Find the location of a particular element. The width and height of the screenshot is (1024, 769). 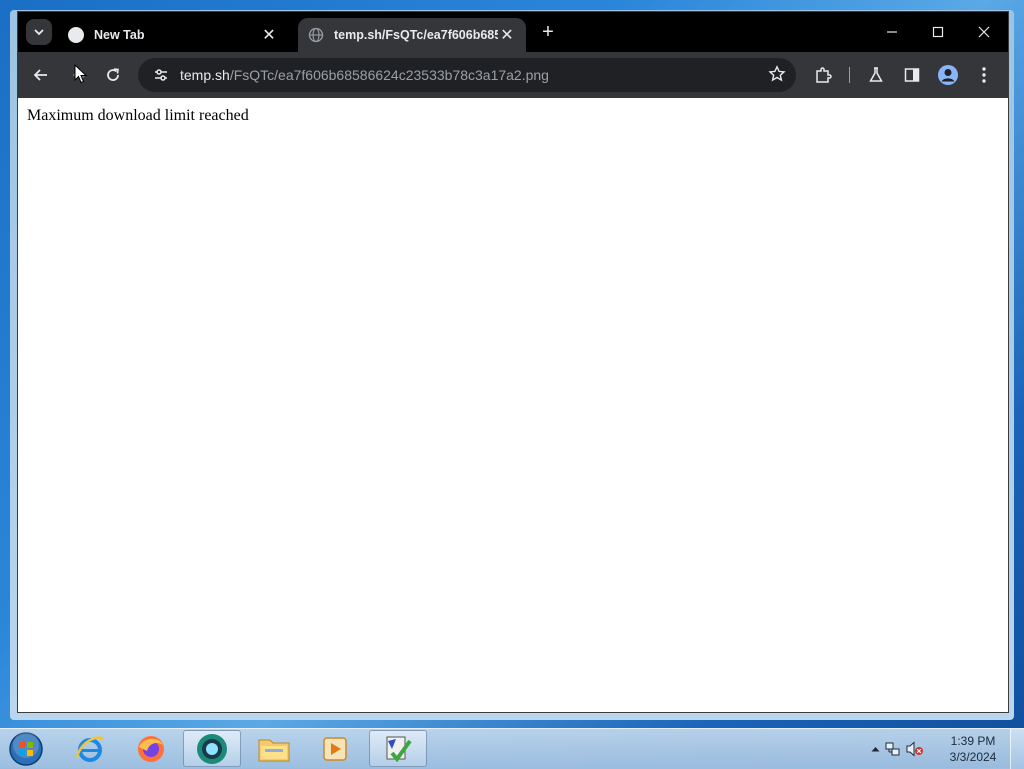

flask-icon is located at coordinates (876, 74).